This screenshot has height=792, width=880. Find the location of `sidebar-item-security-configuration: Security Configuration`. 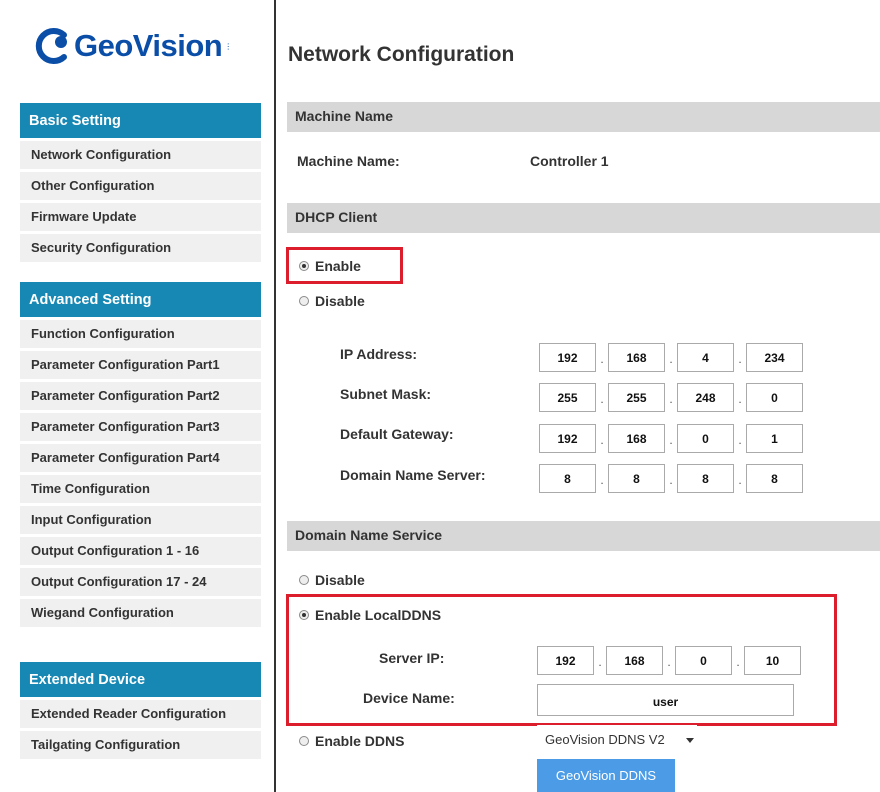

sidebar-item-security-configuration: Security Configuration is located at coordinates (140, 246).